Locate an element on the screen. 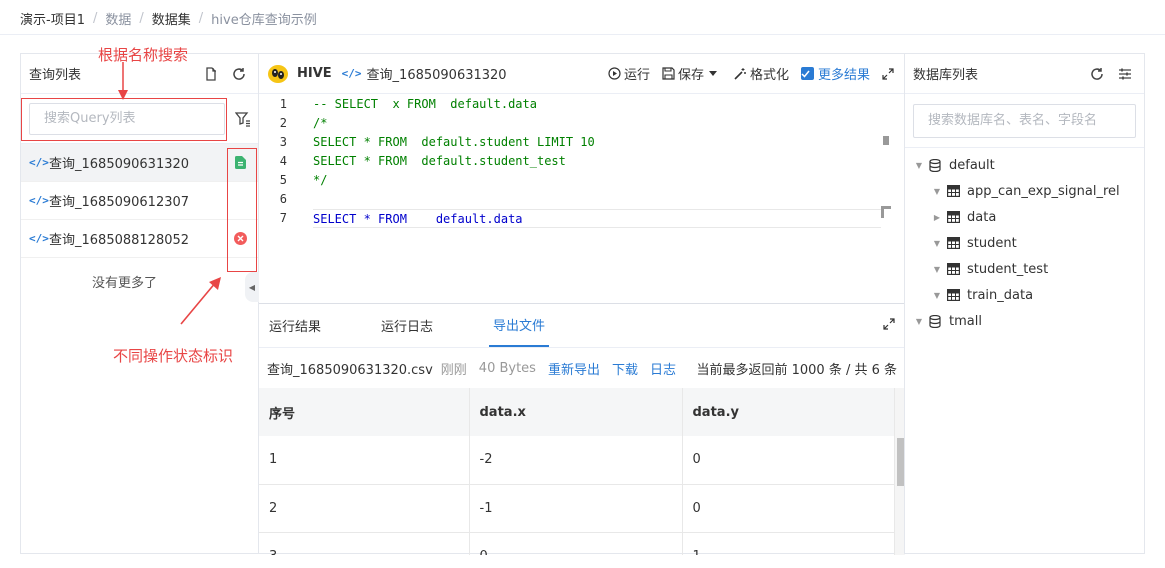 Image resolution: width=1165 pixels, height=568 pixels. breadcrumb-project: 演示-项目1 is located at coordinates (52, 18).